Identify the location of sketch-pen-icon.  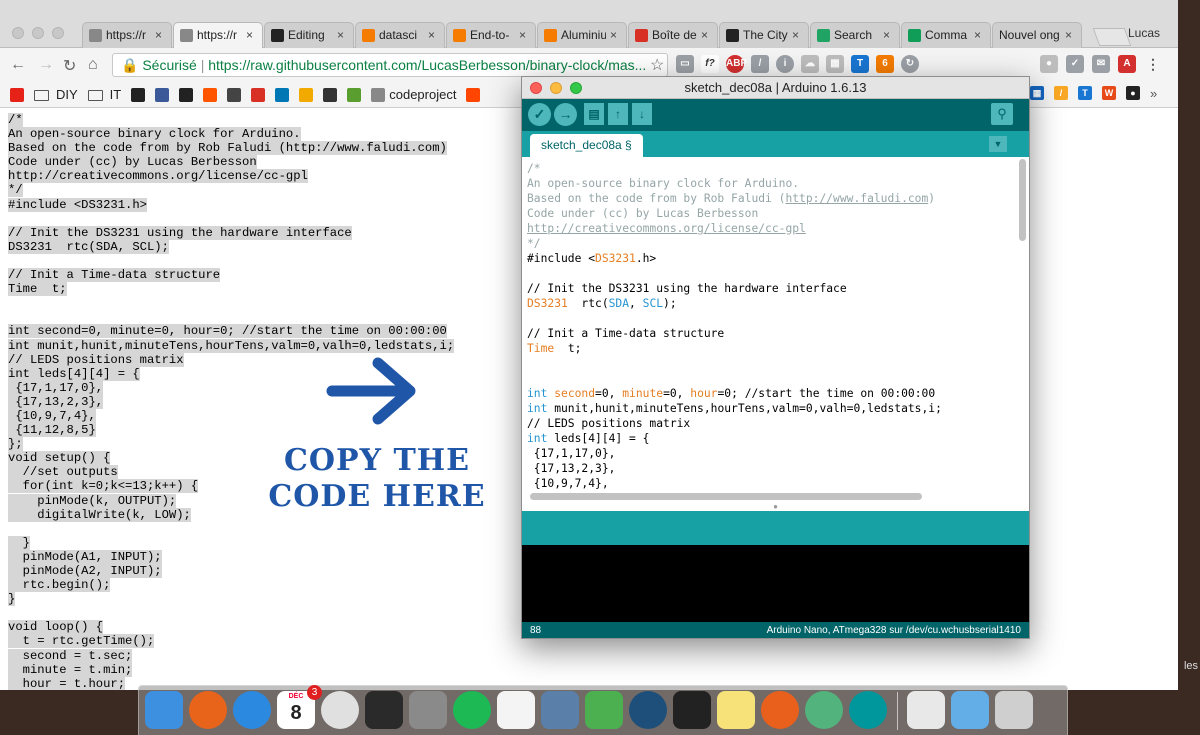
(780, 710).